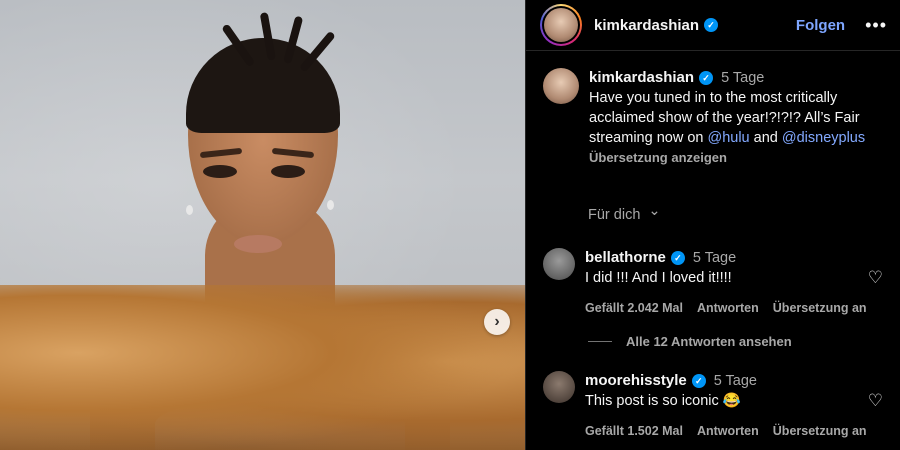 The width and height of the screenshot is (900, 450). Describe the element at coordinates (663, 401) in the screenshot. I see `comment-text: This post is so iconic 😂` at that location.